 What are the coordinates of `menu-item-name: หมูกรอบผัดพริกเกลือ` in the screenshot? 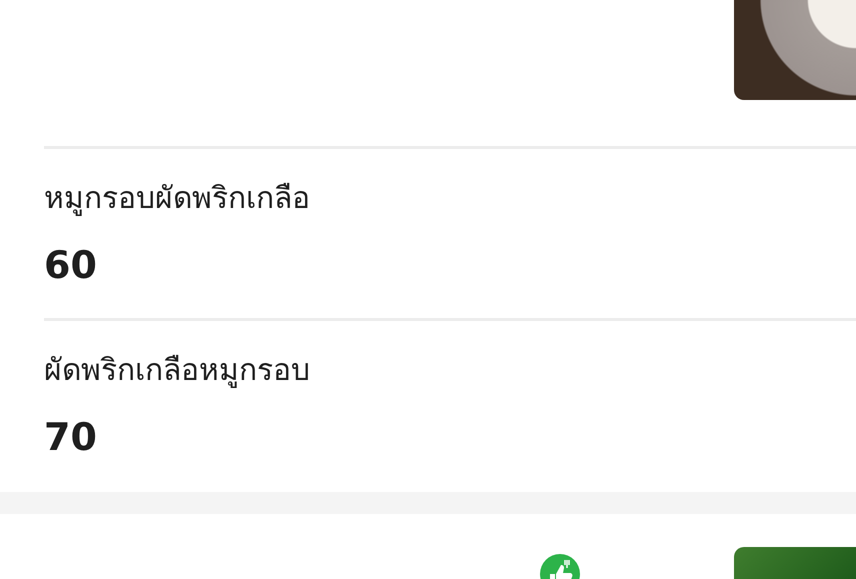 It's located at (177, 199).